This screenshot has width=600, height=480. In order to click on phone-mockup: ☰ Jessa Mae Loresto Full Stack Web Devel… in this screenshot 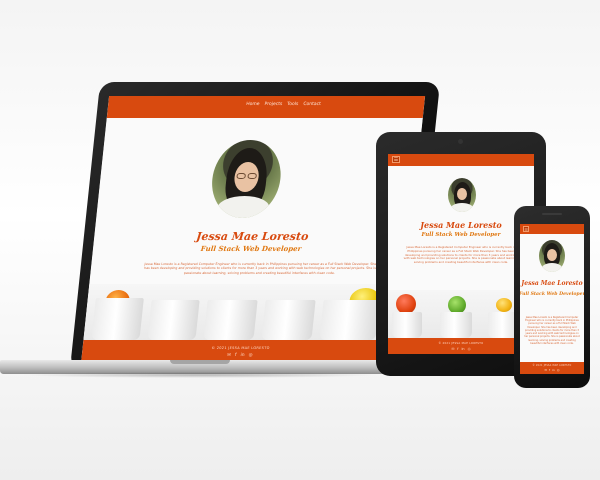, I will do `click(552, 297)`.